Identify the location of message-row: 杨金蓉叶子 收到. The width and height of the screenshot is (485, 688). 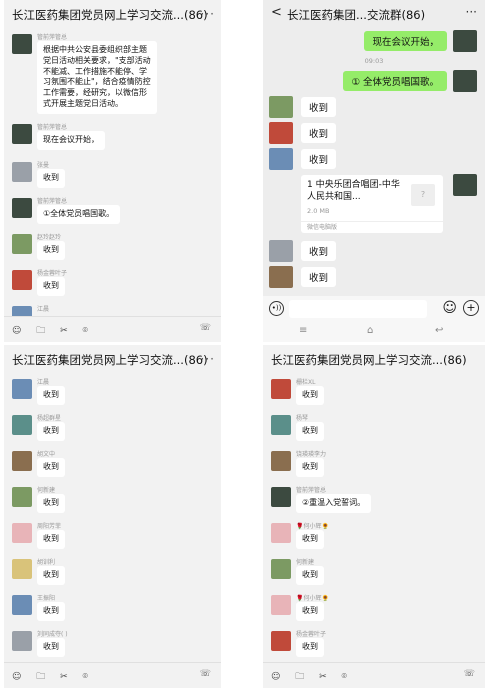
(374, 644).